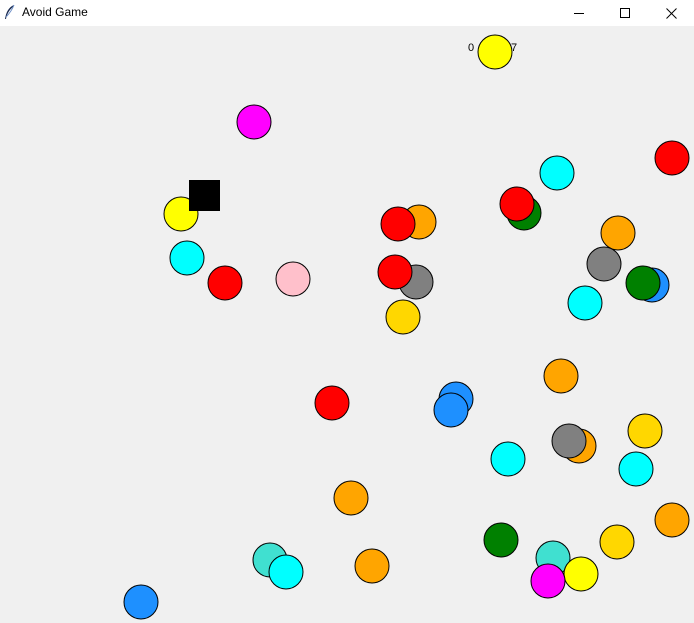  I want to click on minimize-button, so click(579, 13).